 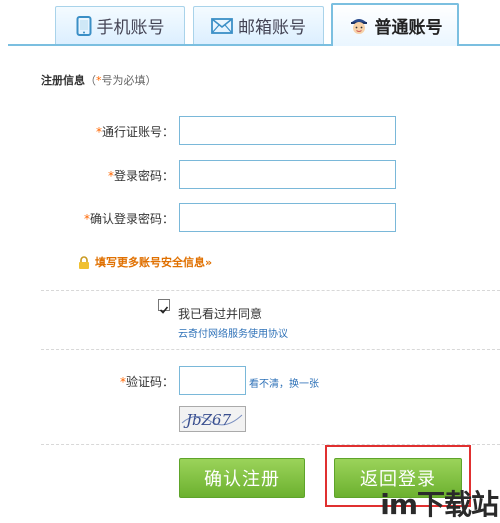 What do you see at coordinates (207, 420) in the screenshot?
I see `captcha-text: JbZ67` at bounding box center [207, 420].